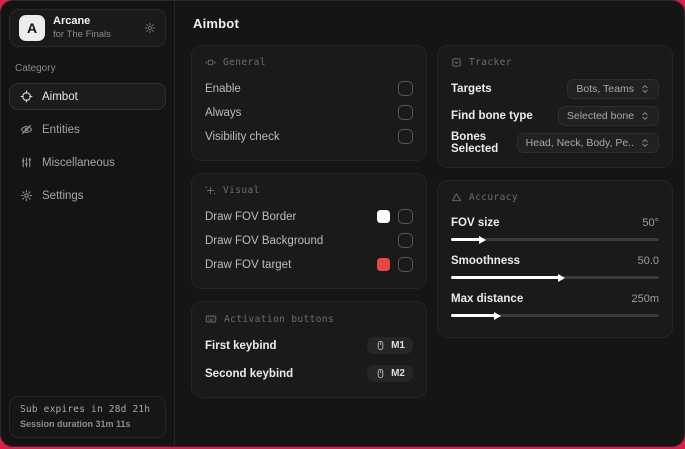 The height and width of the screenshot is (449, 685). I want to click on fov-target-color-swatch, so click(383, 264).